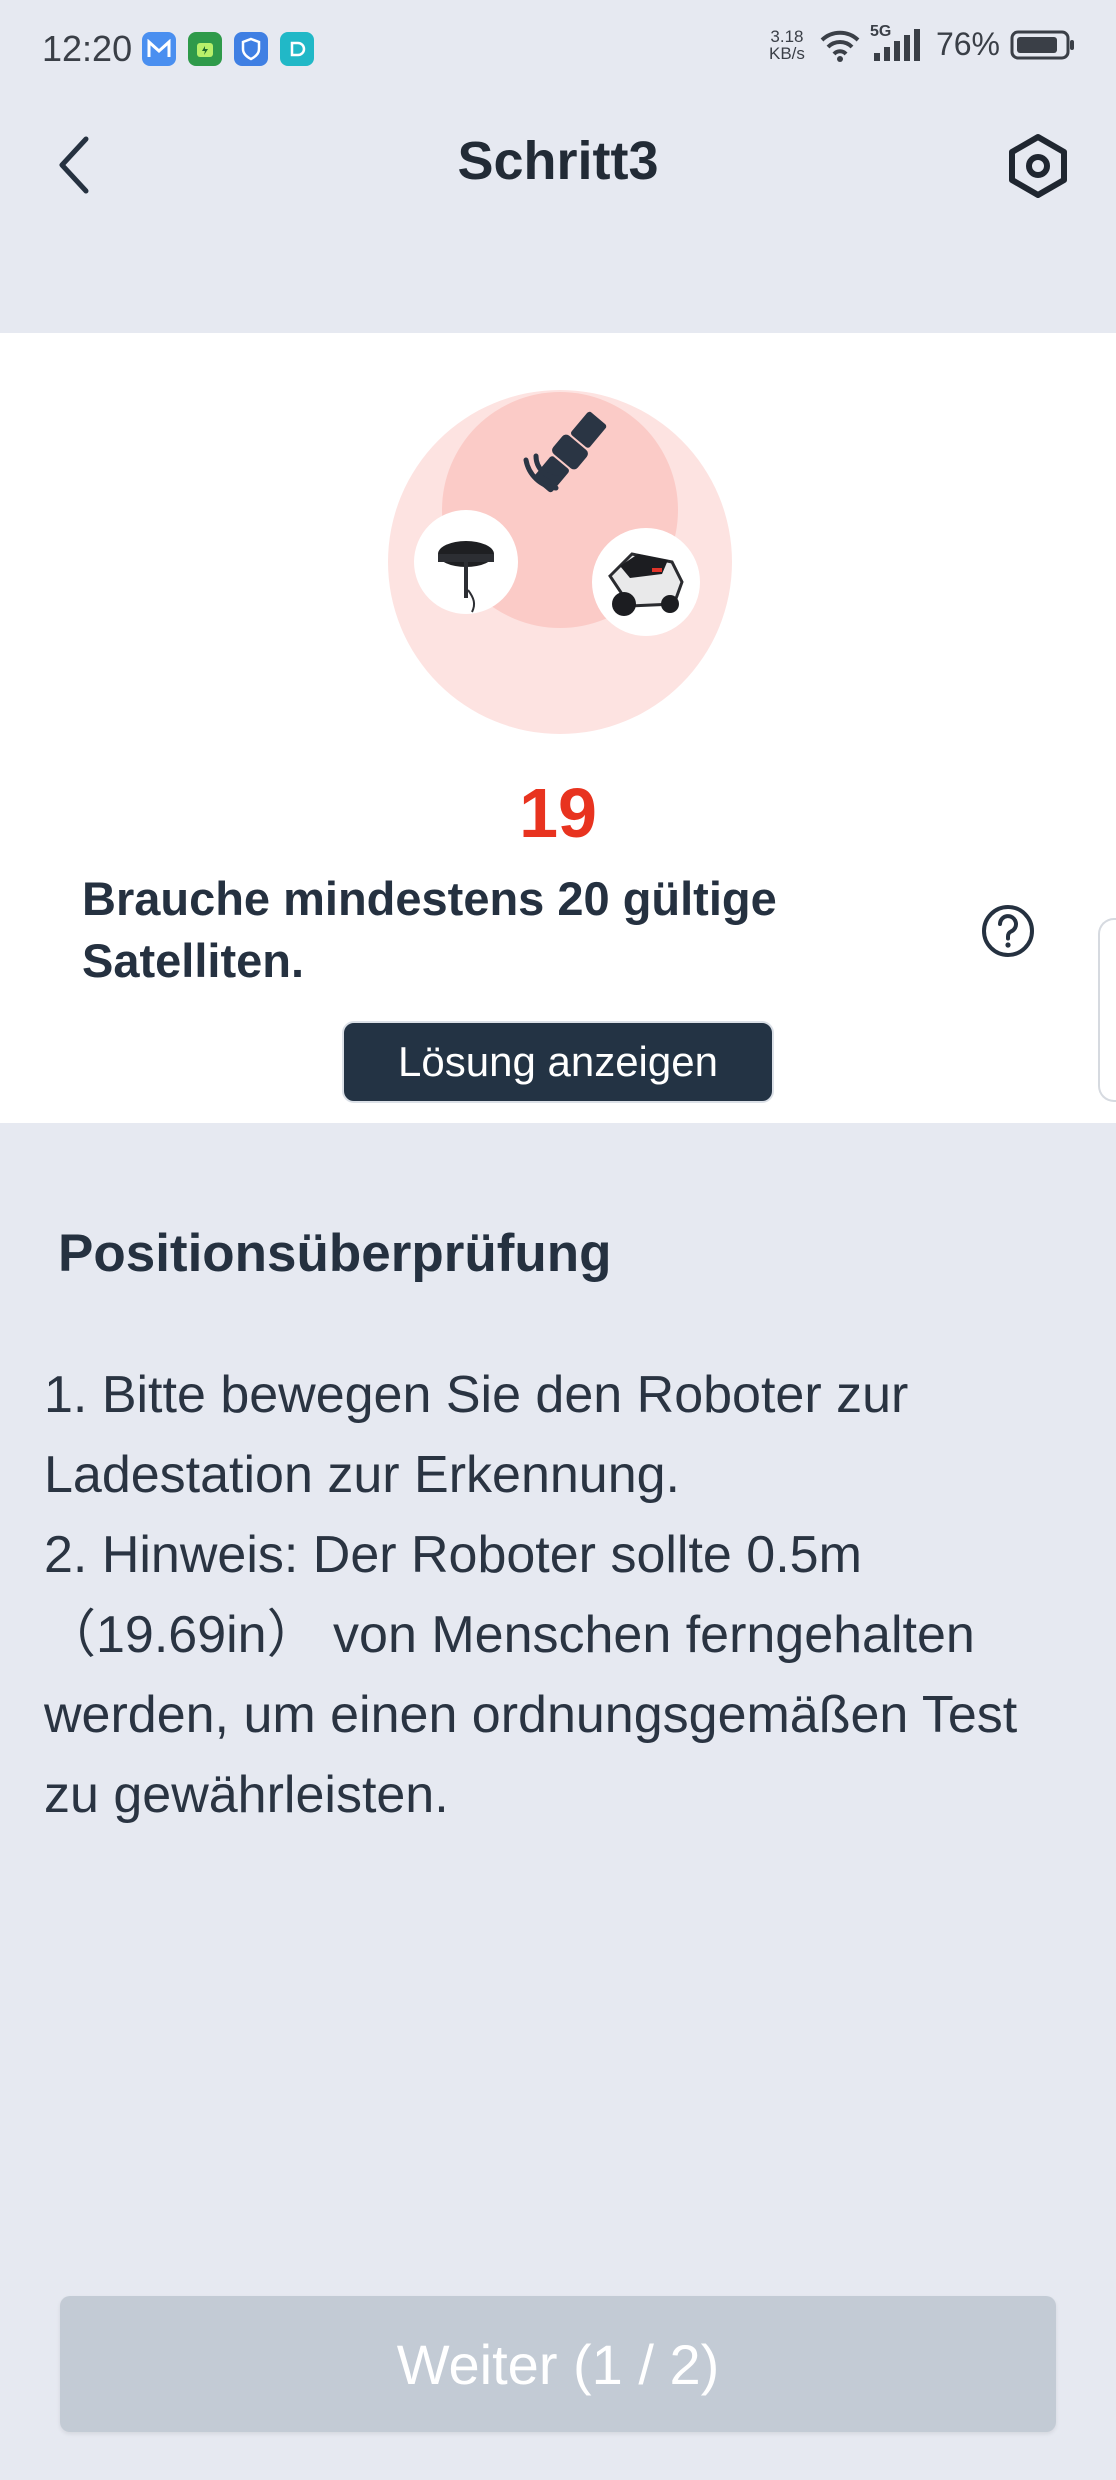 This screenshot has height=2480, width=1116. What do you see at coordinates (967, 44) in the screenshot?
I see `battery-percentage: 76%` at bounding box center [967, 44].